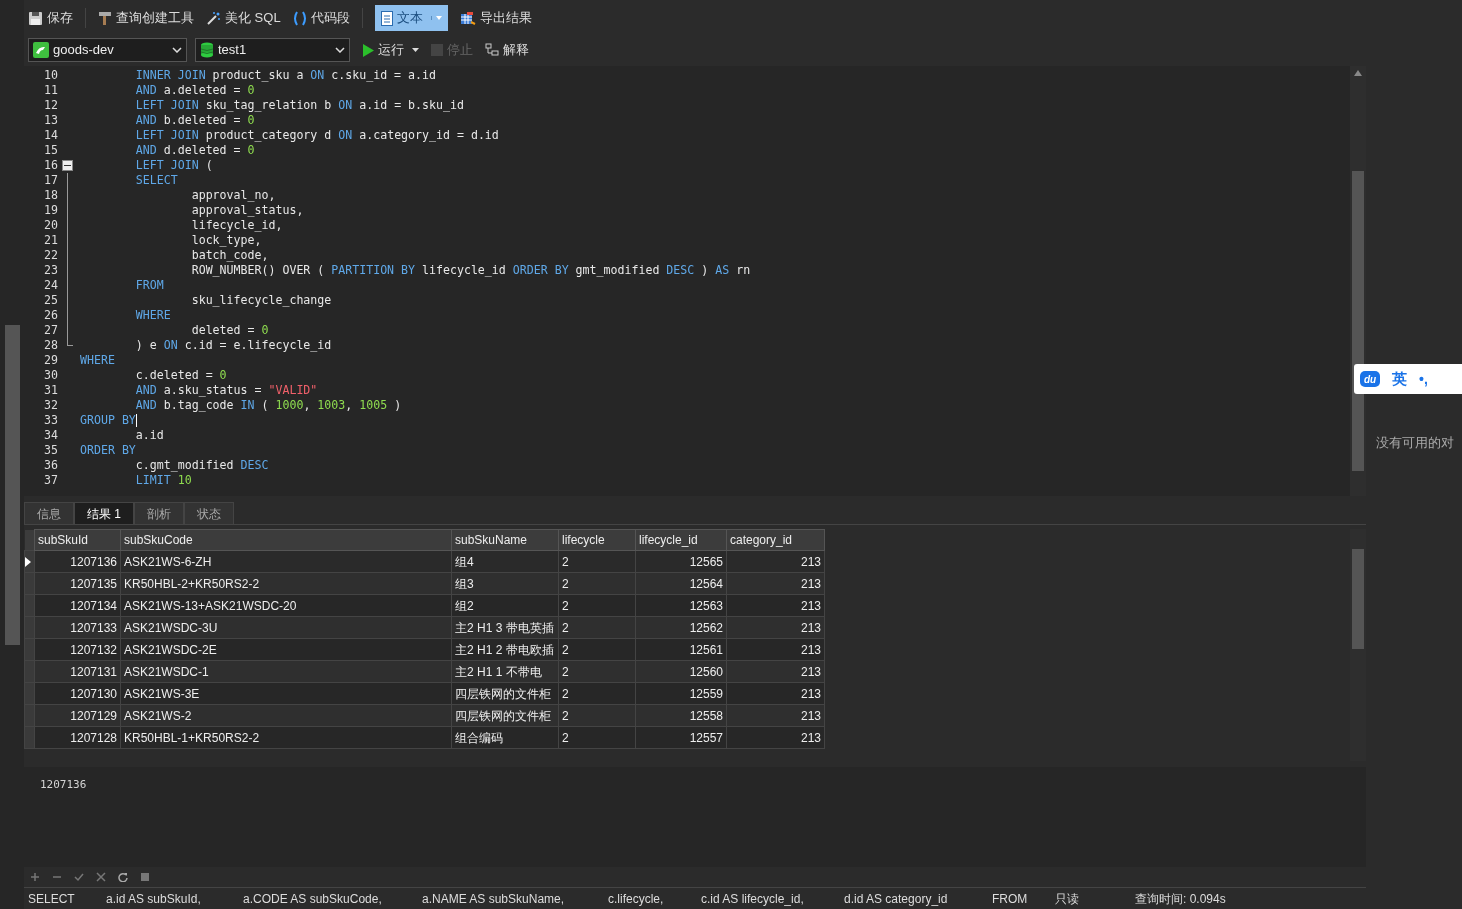  I want to click on table-row: 1207136 ASK21WS-6-ZH 组4 2 12565 213, so click(424, 561).